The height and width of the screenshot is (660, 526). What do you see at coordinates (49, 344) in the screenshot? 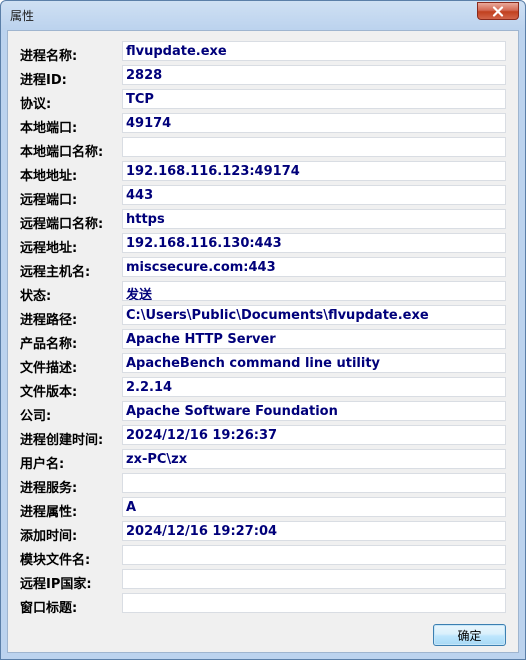
I see `property-label: 产品名称:` at bounding box center [49, 344].